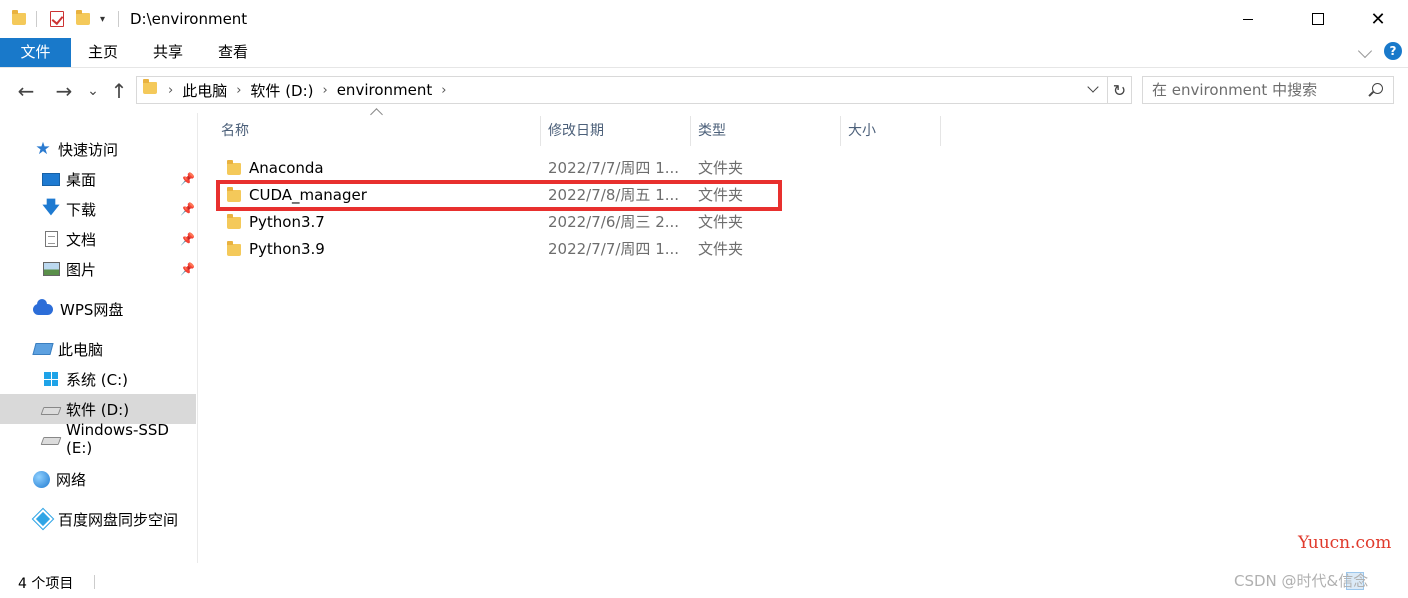  Describe the element at coordinates (286, 168) in the screenshot. I see `file-name: Anaconda` at that location.